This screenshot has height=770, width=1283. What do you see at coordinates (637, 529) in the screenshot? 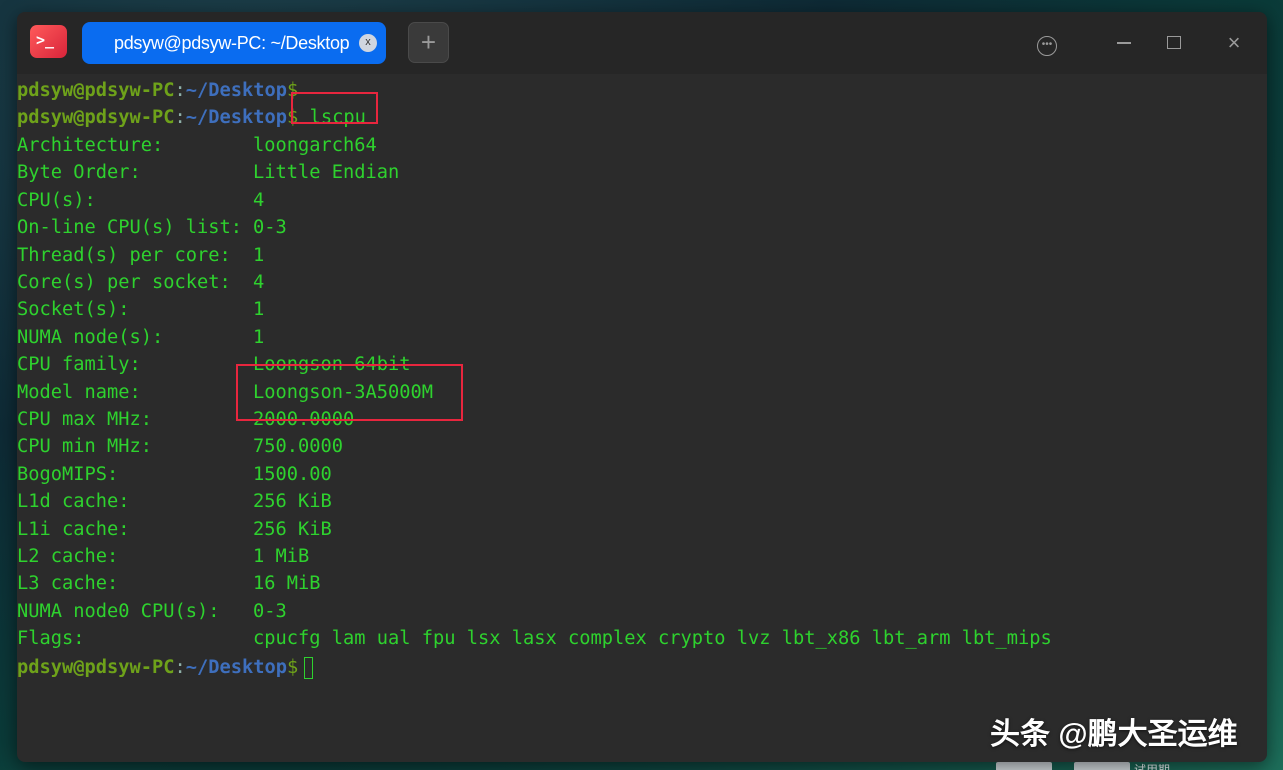
I see `output-row: L1i cache: 256 KiB` at bounding box center [637, 529].